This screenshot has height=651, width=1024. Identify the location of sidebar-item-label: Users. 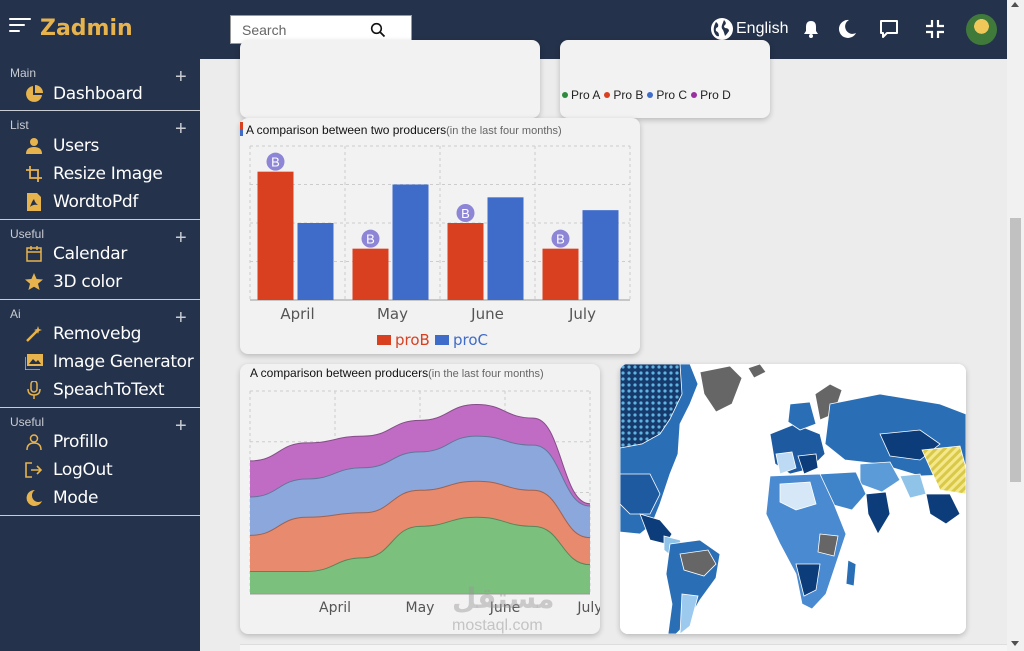
(76, 146).